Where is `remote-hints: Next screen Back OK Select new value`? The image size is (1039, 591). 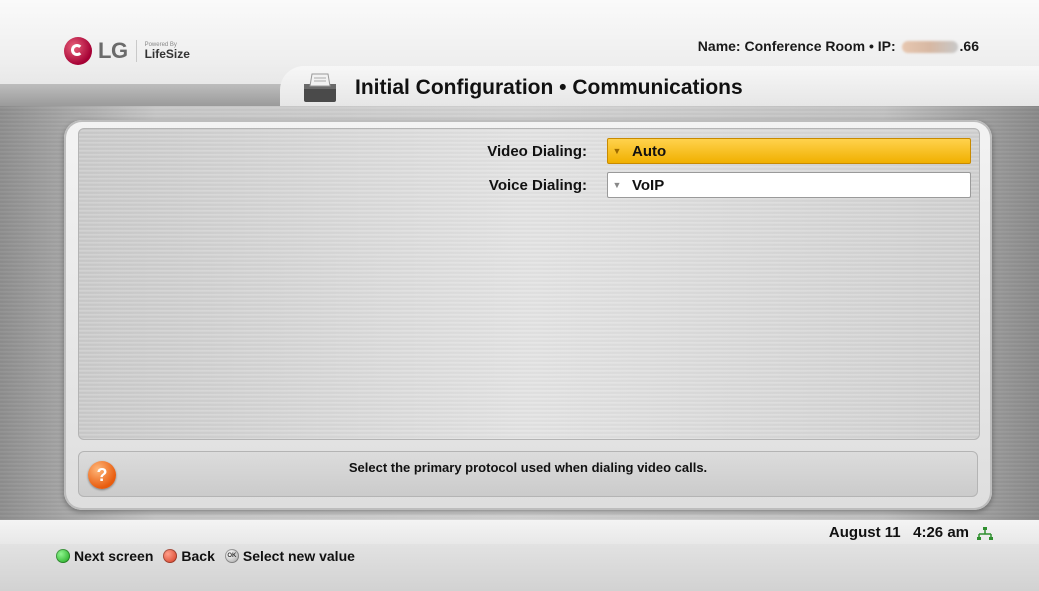
remote-hints: Next screen Back OK Select new value is located at coordinates (207, 556).